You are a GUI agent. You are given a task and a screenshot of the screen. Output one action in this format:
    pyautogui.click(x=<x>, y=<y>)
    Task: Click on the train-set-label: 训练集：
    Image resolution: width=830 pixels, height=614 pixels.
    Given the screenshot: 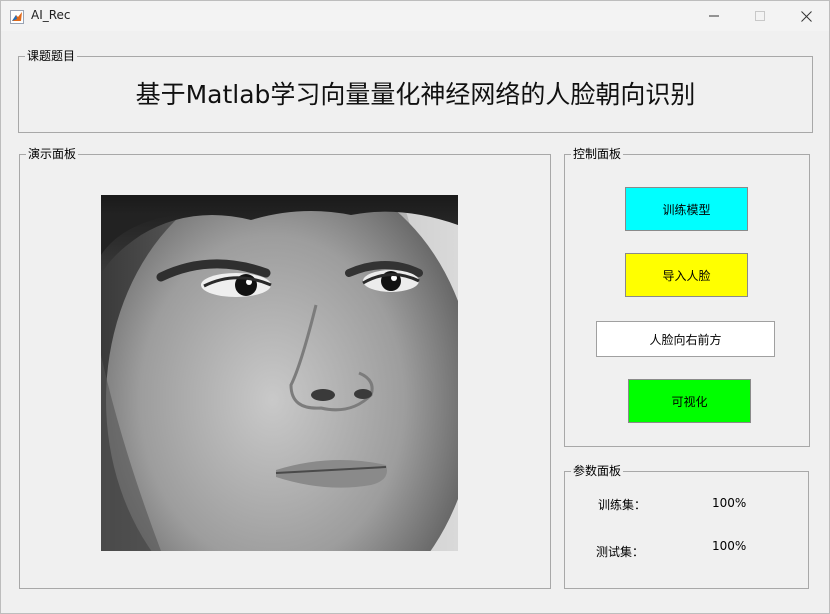 What is the action you would take?
    pyautogui.click(x=622, y=505)
    